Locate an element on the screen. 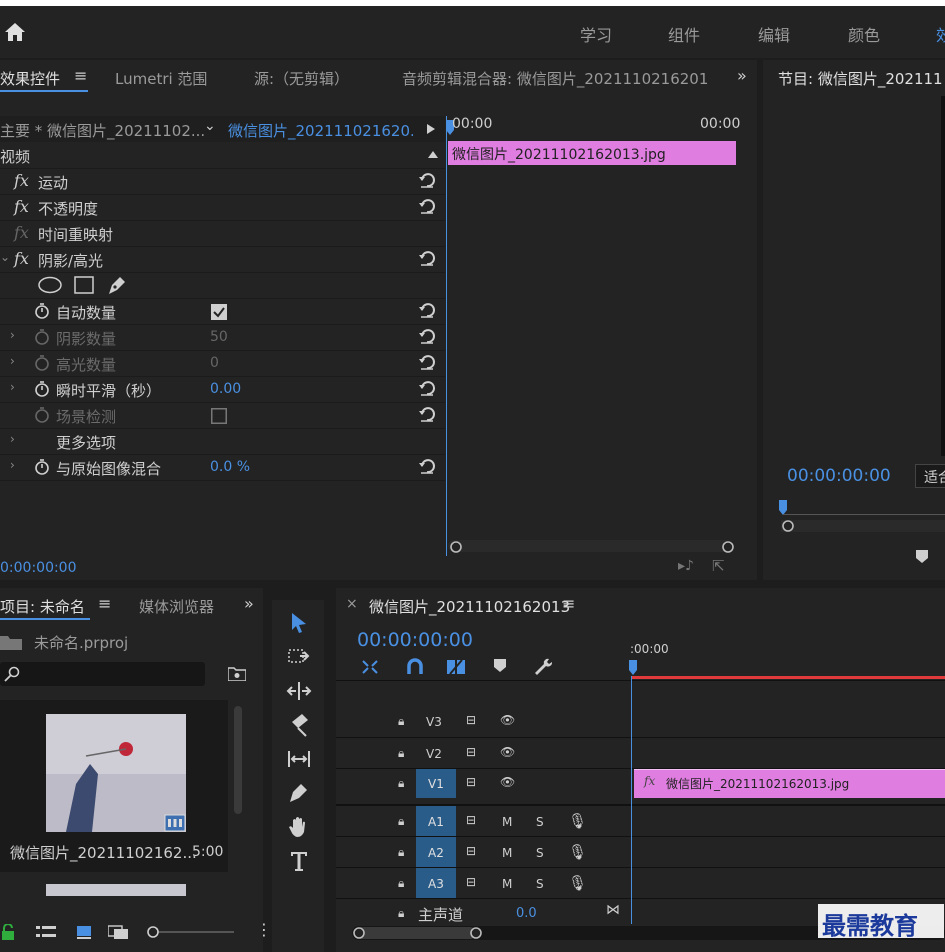  list-view-icon is located at coordinates (46, 932).